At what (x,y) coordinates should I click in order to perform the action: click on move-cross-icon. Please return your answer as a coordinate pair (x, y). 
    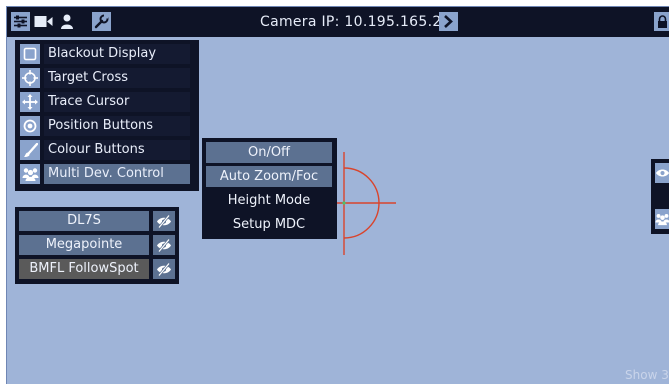
    Looking at the image, I should click on (30, 102).